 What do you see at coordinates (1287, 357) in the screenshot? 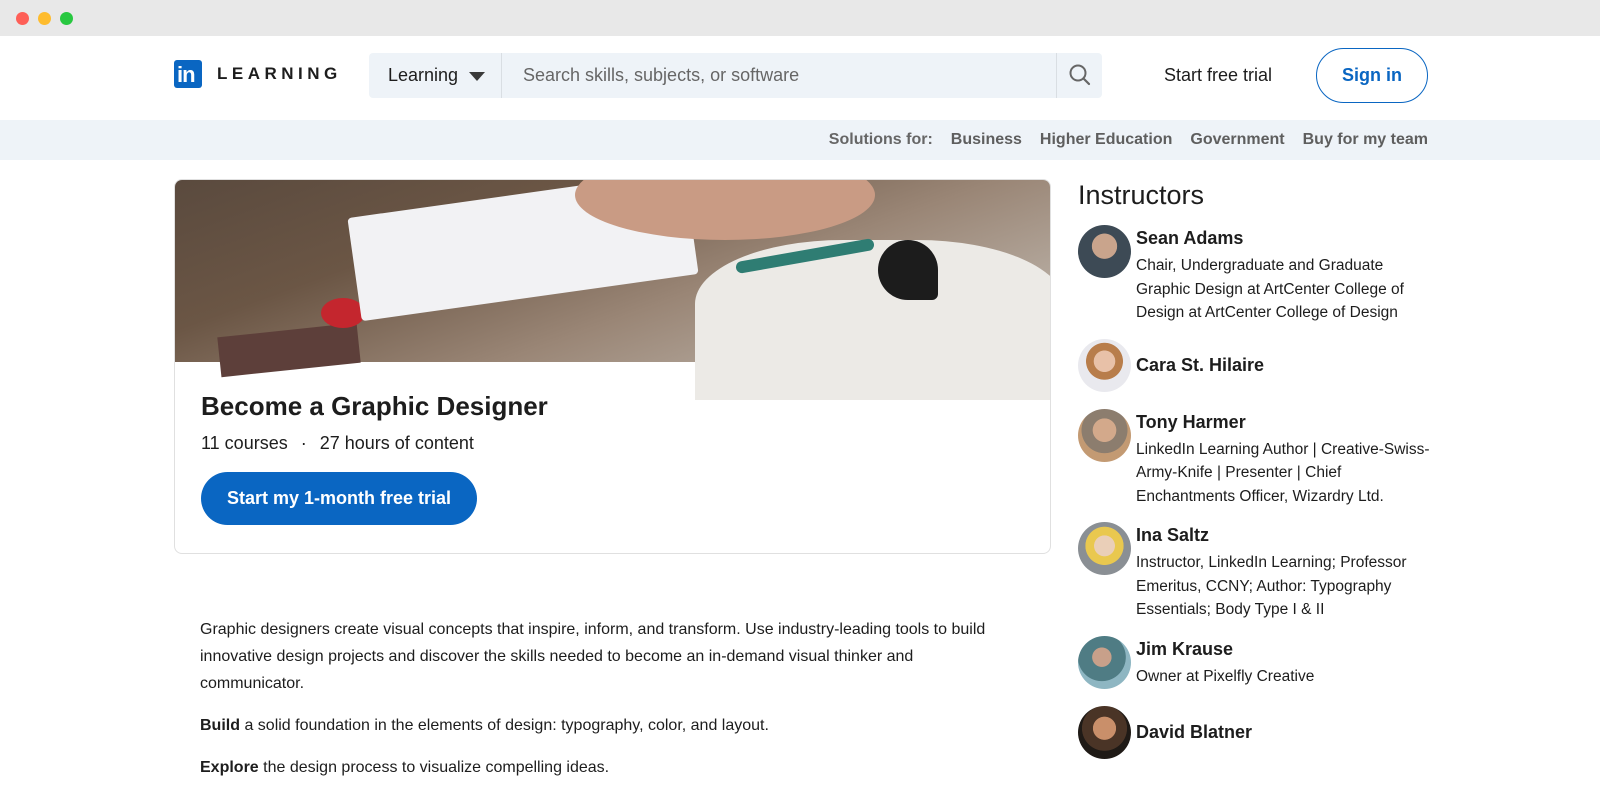
I see `instructor-name: Cara St. Hilaire` at bounding box center [1287, 357].